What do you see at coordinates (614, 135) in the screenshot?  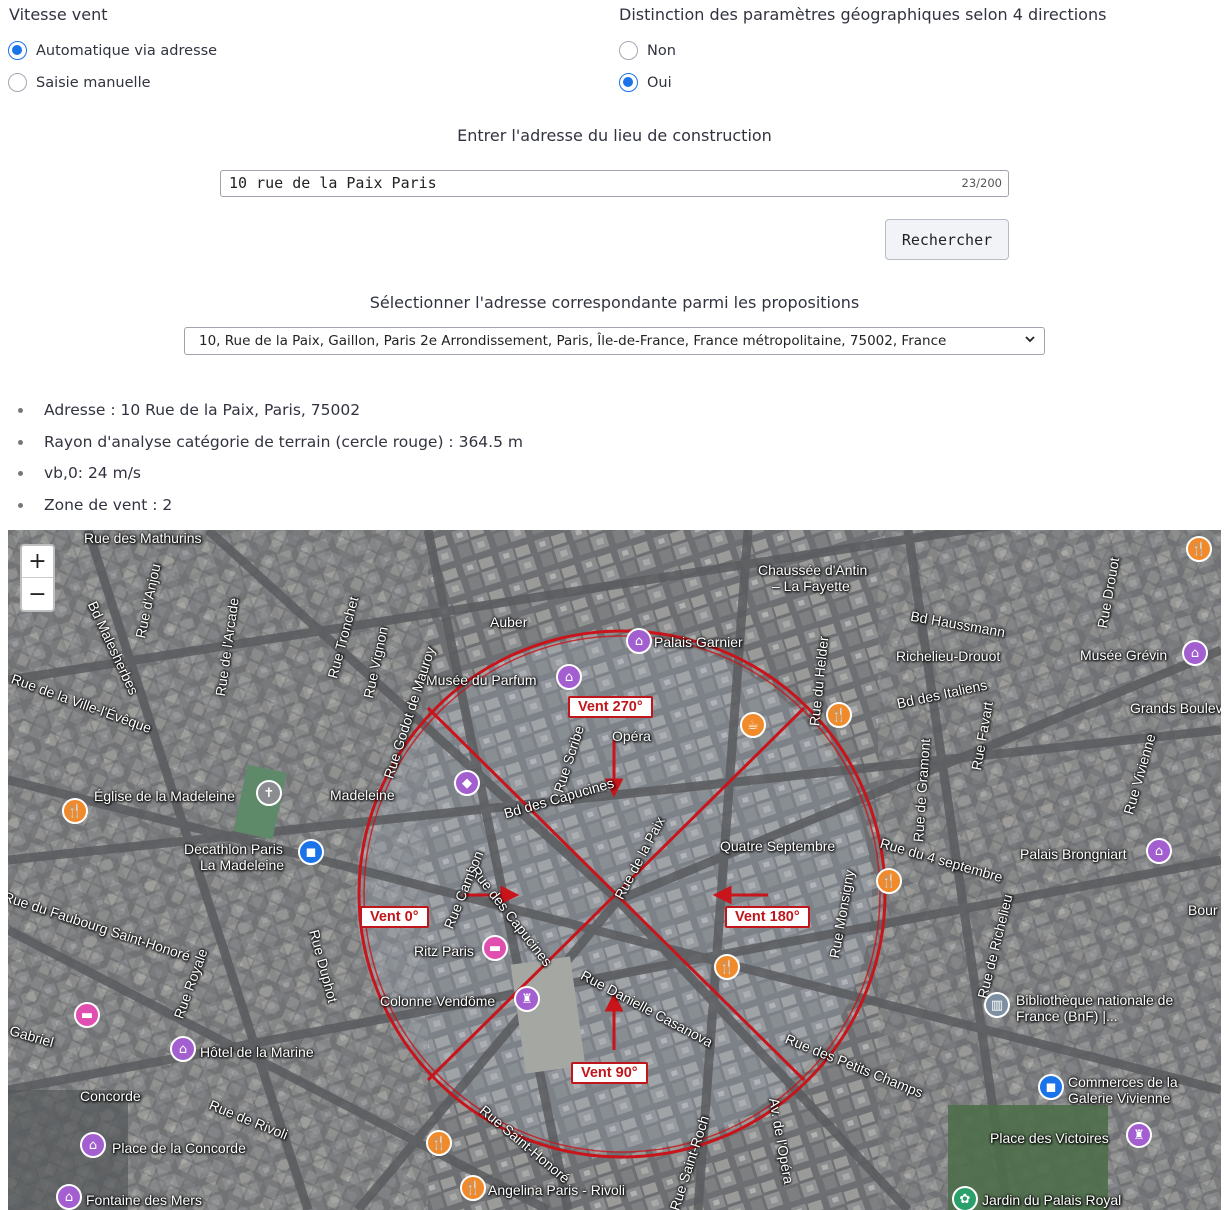 I see `address-input-label: Entrer l'adresse du lieu de construction` at bounding box center [614, 135].